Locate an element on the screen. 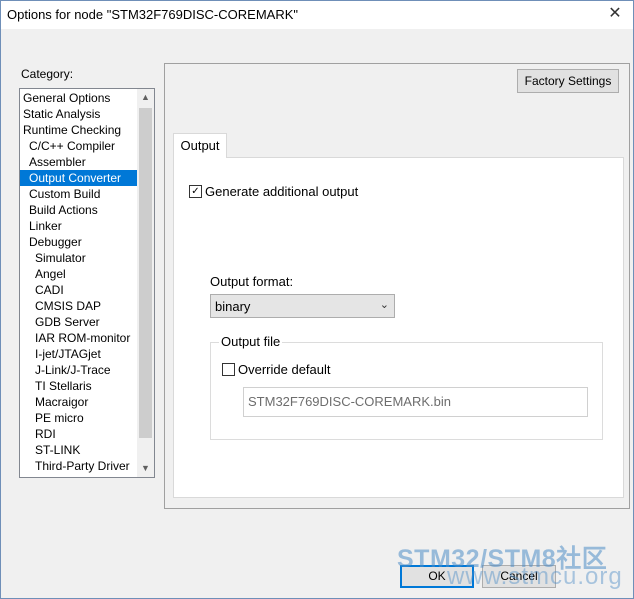 This screenshot has width=634, height=599. category-item: General Options is located at coordinates (78, 98).